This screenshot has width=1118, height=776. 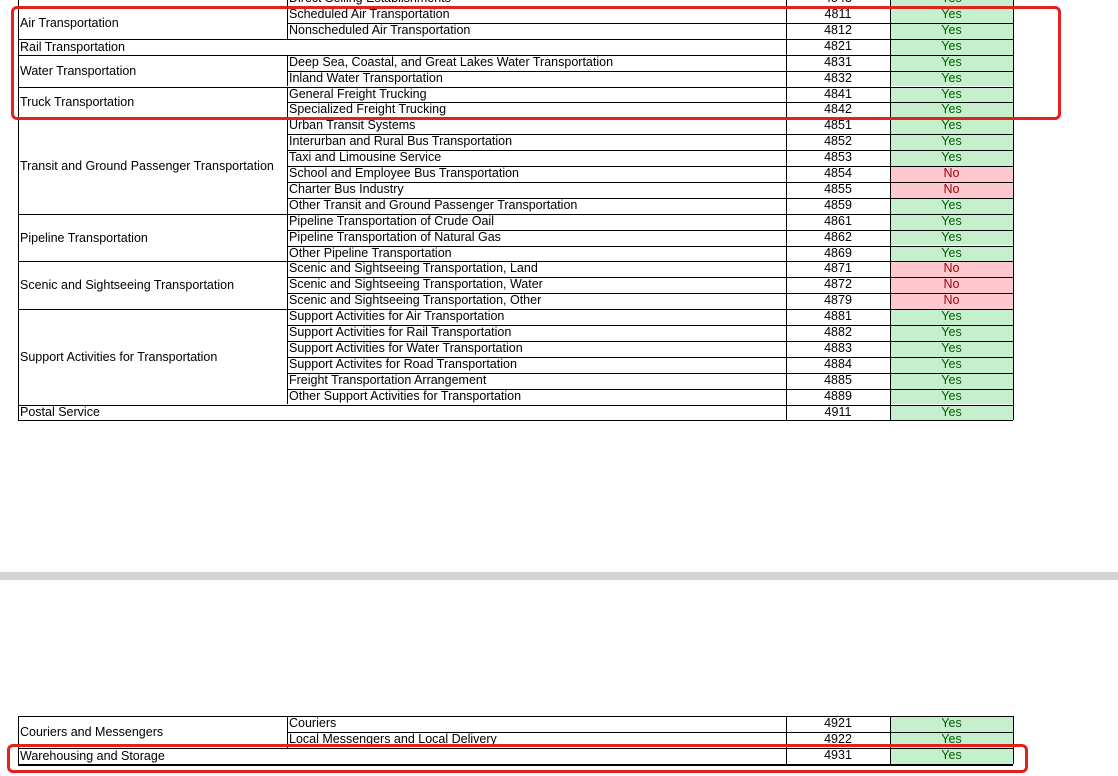 What do you see at coordinates (838, 3) in the screenshot?
I see `code-cell: 4543` at bounding box center [838, 3].